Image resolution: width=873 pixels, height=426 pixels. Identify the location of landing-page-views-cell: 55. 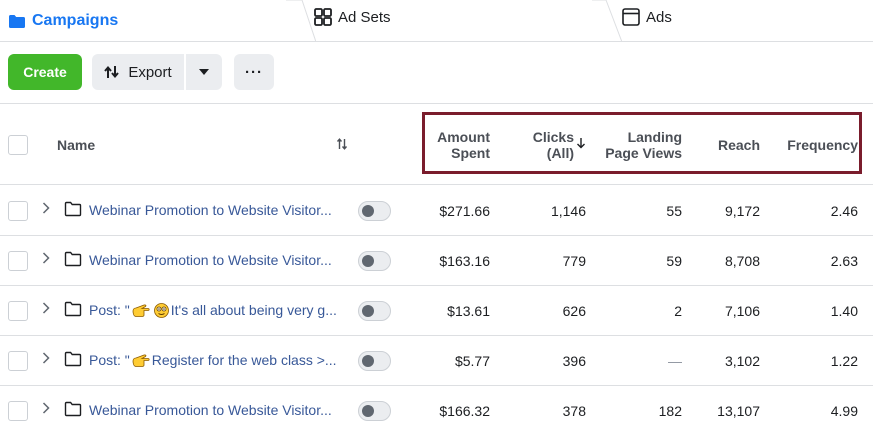
(674, 211).